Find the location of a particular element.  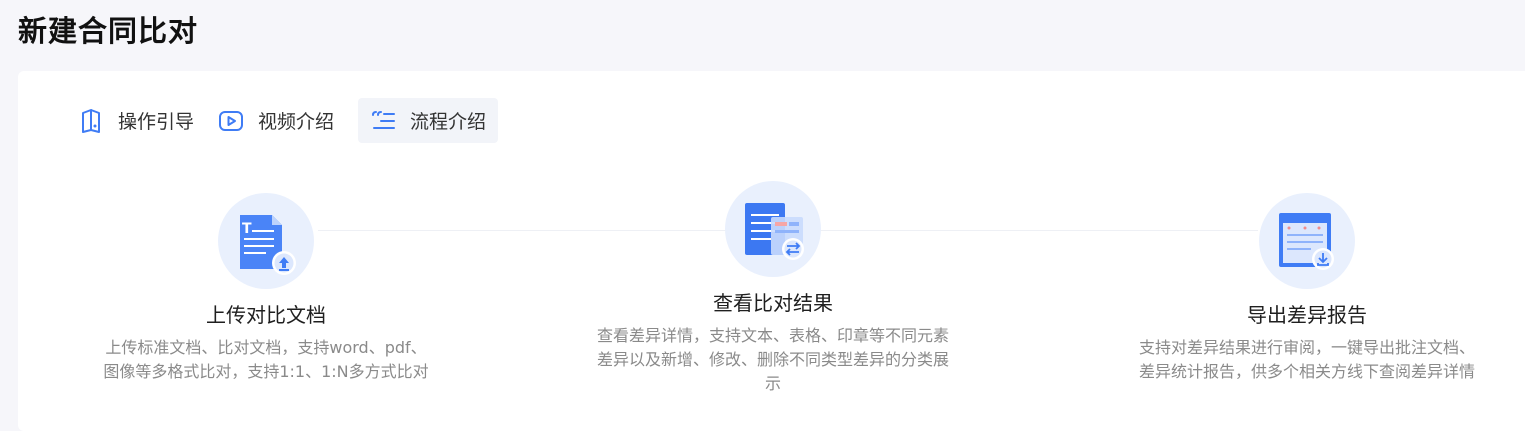

upload-document-icon: T is located at coordinates (268, 245).